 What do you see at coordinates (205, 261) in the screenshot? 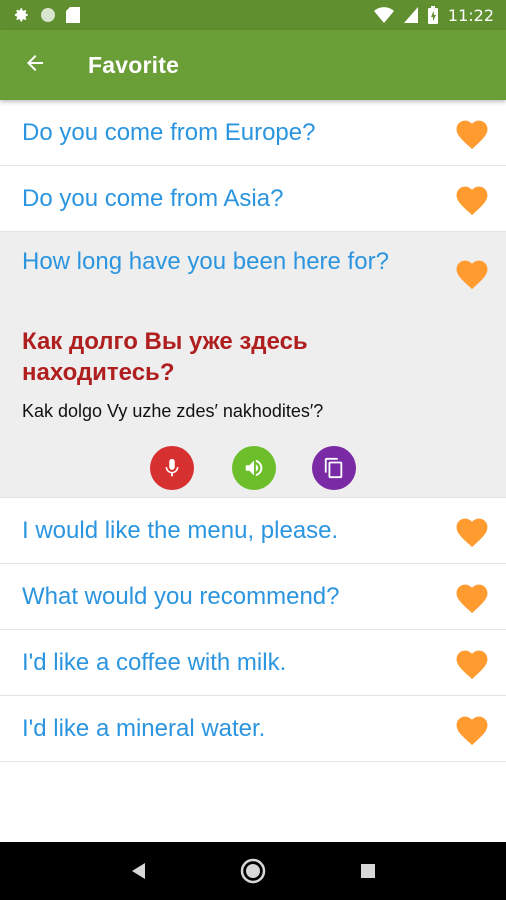
I see `phrase-text: How long have you been here for?` at bounding box center [205, 261].